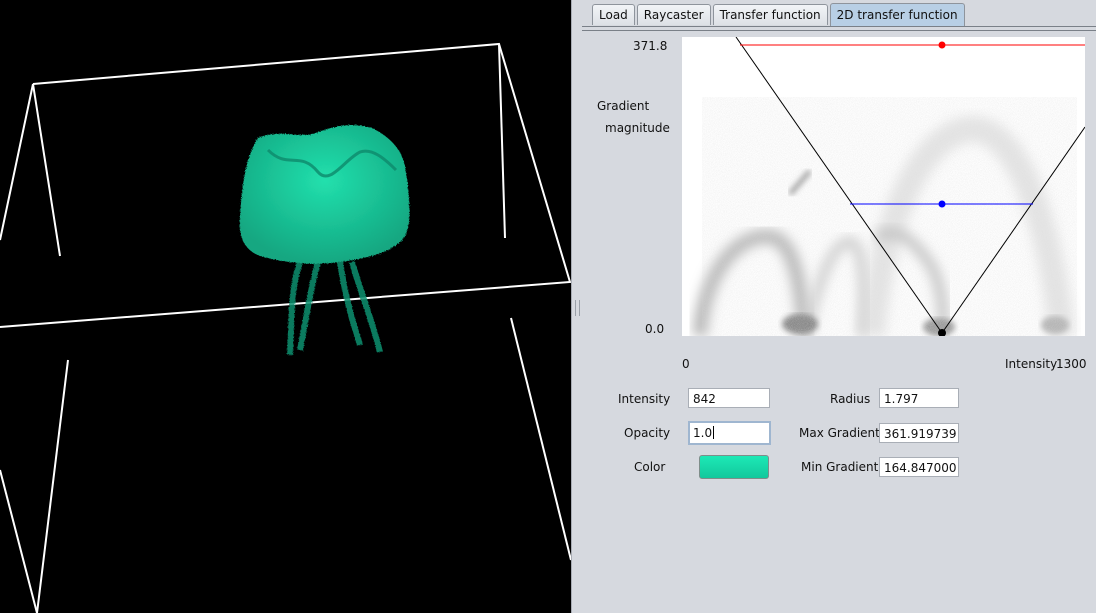 This screenshot has width=1096, height=613. I want to click on min-gradient-field: 164.847000, so click(919, 467).